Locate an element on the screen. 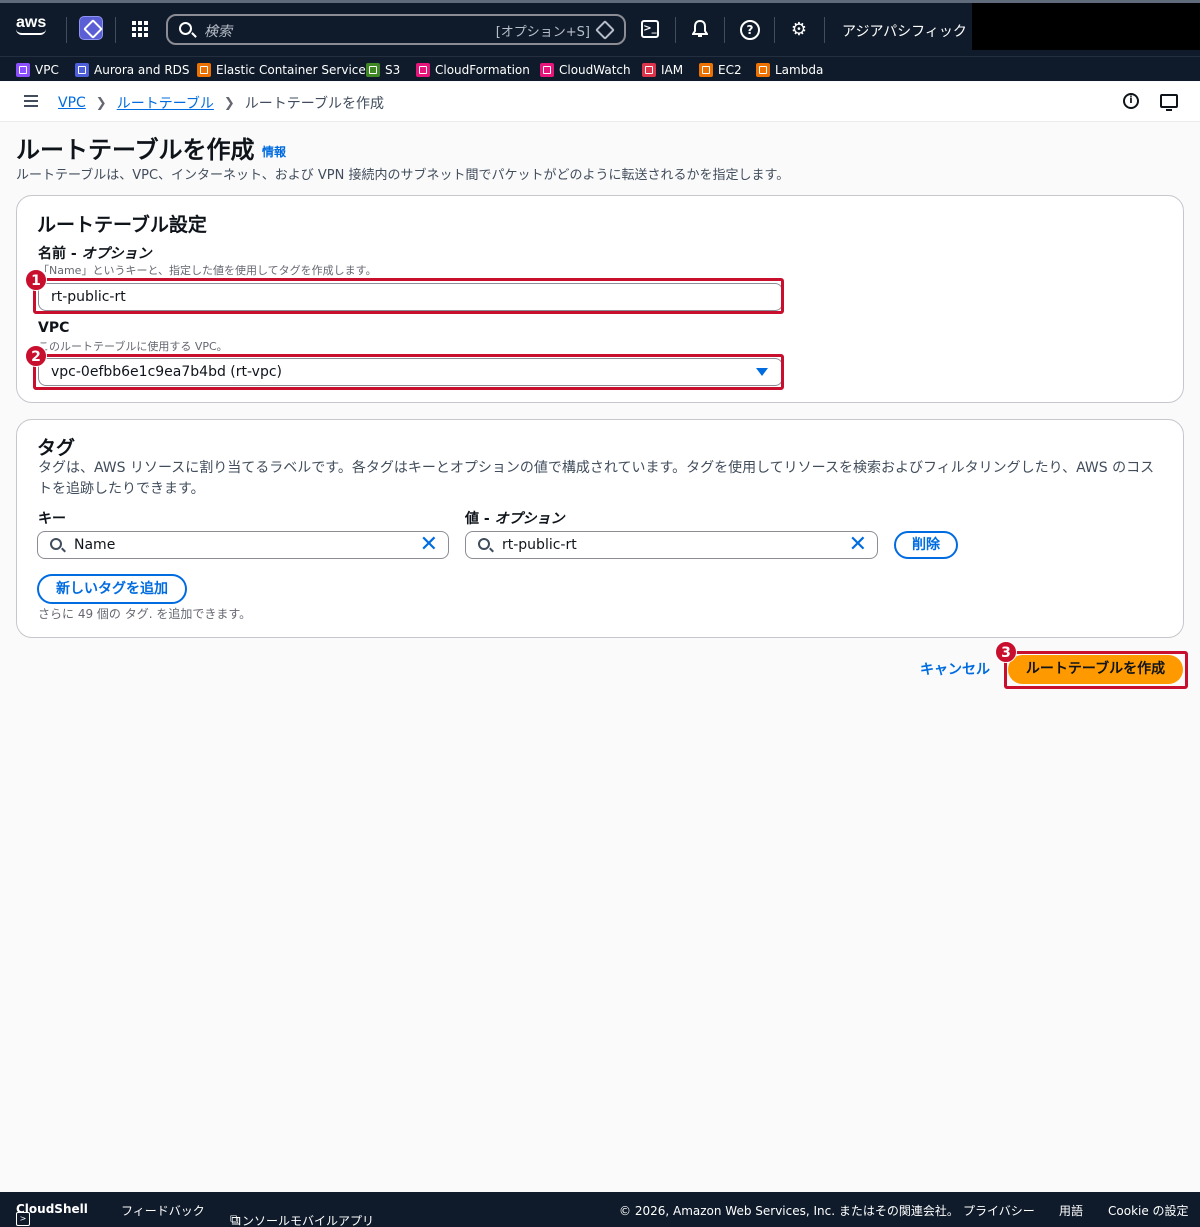 Image resolution: width=1200 pixels, height=1227 pixels. create-route-table-button: ルートテーブルを作成 is located at coordinates (1095, 669).